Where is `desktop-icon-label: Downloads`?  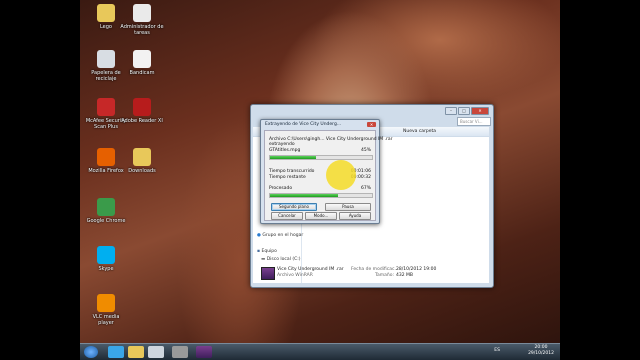 desktop-icon-label: Downloads is located at coordinates (142, 171).